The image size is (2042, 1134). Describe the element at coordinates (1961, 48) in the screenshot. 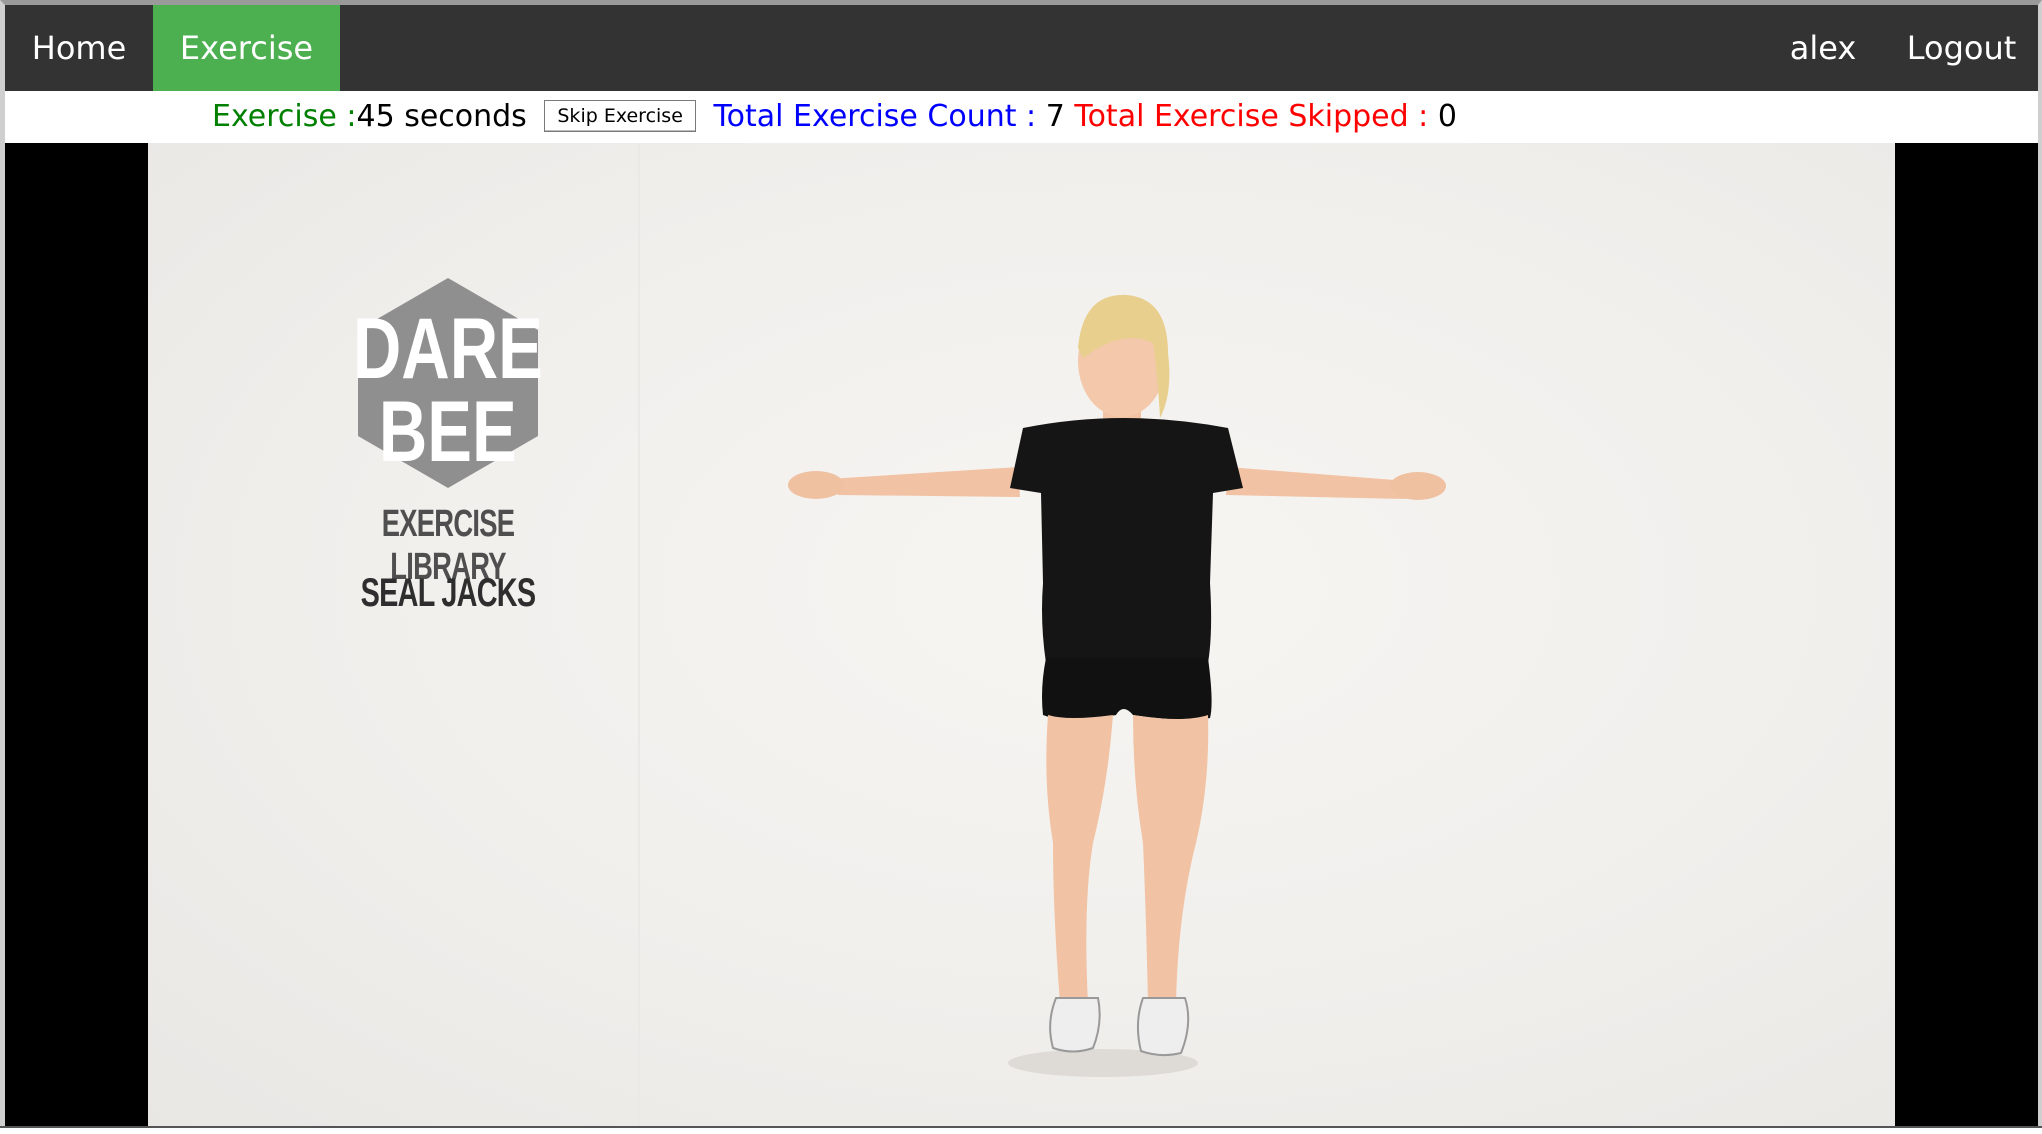

I see `nav-logout-link: Logout` at that location.